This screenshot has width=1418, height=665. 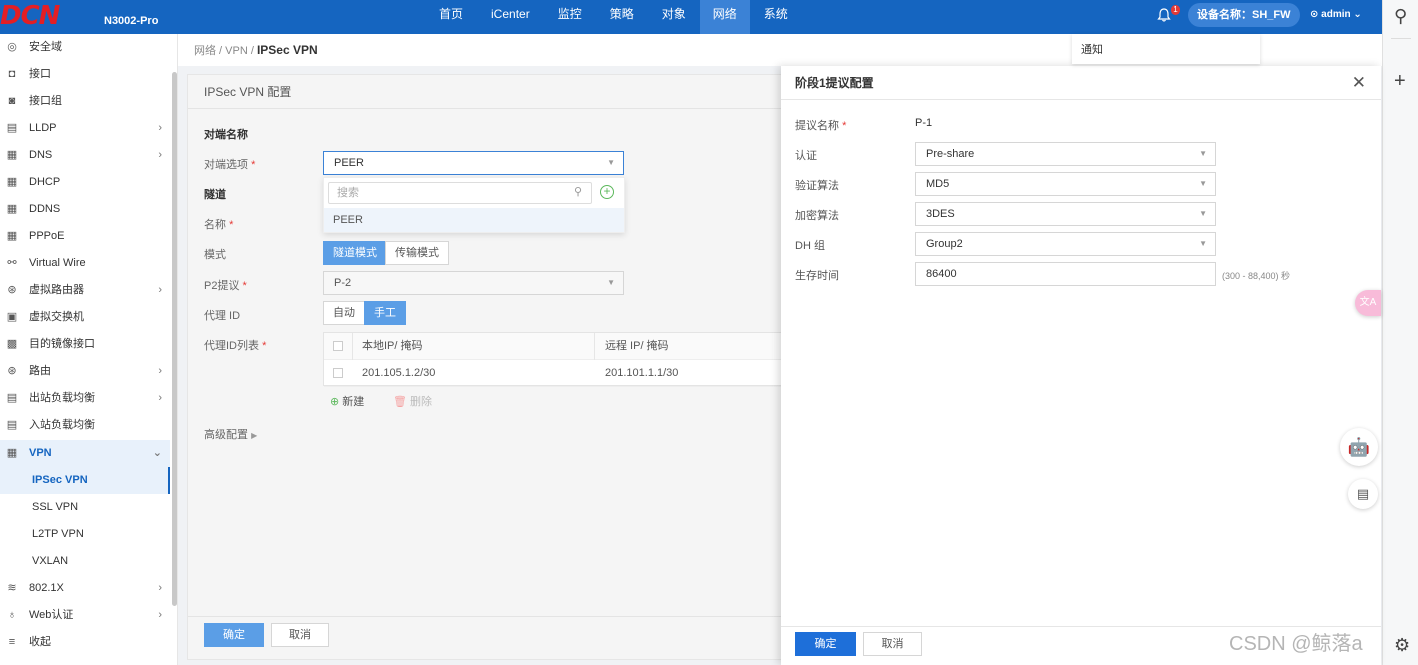 What do you see at coordinates (622, 17) in the screenshot?
I see `nav-policy: 策略` at bounding box center [622, 17].